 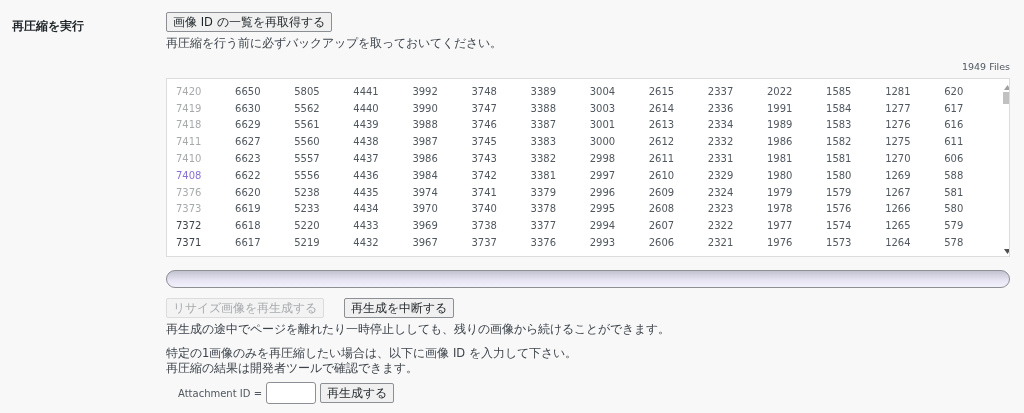 I want to click on id-number: 1979, so click(x=779, y=192).